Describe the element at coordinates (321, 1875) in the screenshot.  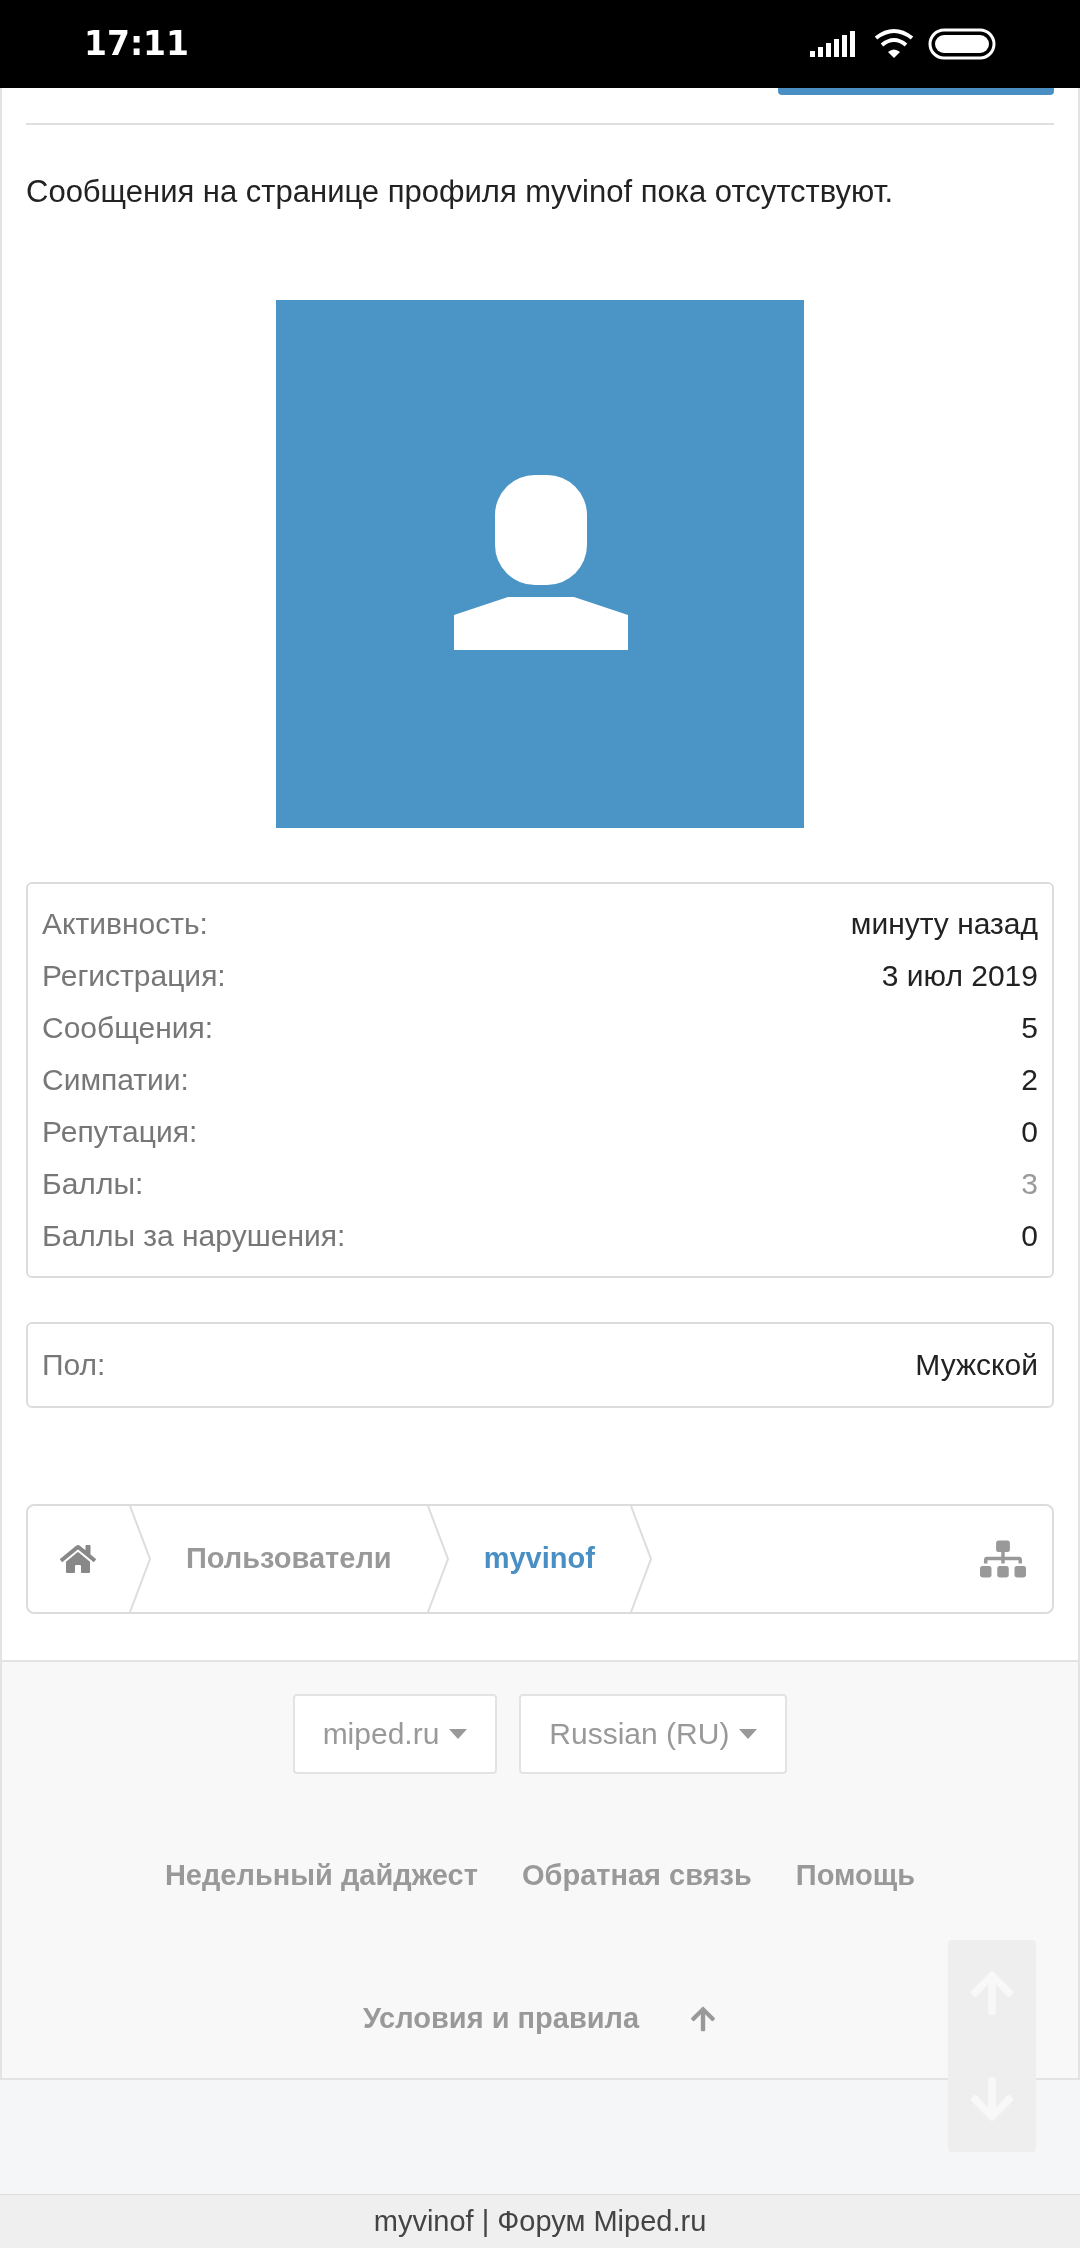
I see `footer-link: Недельный дайджест` at that location.